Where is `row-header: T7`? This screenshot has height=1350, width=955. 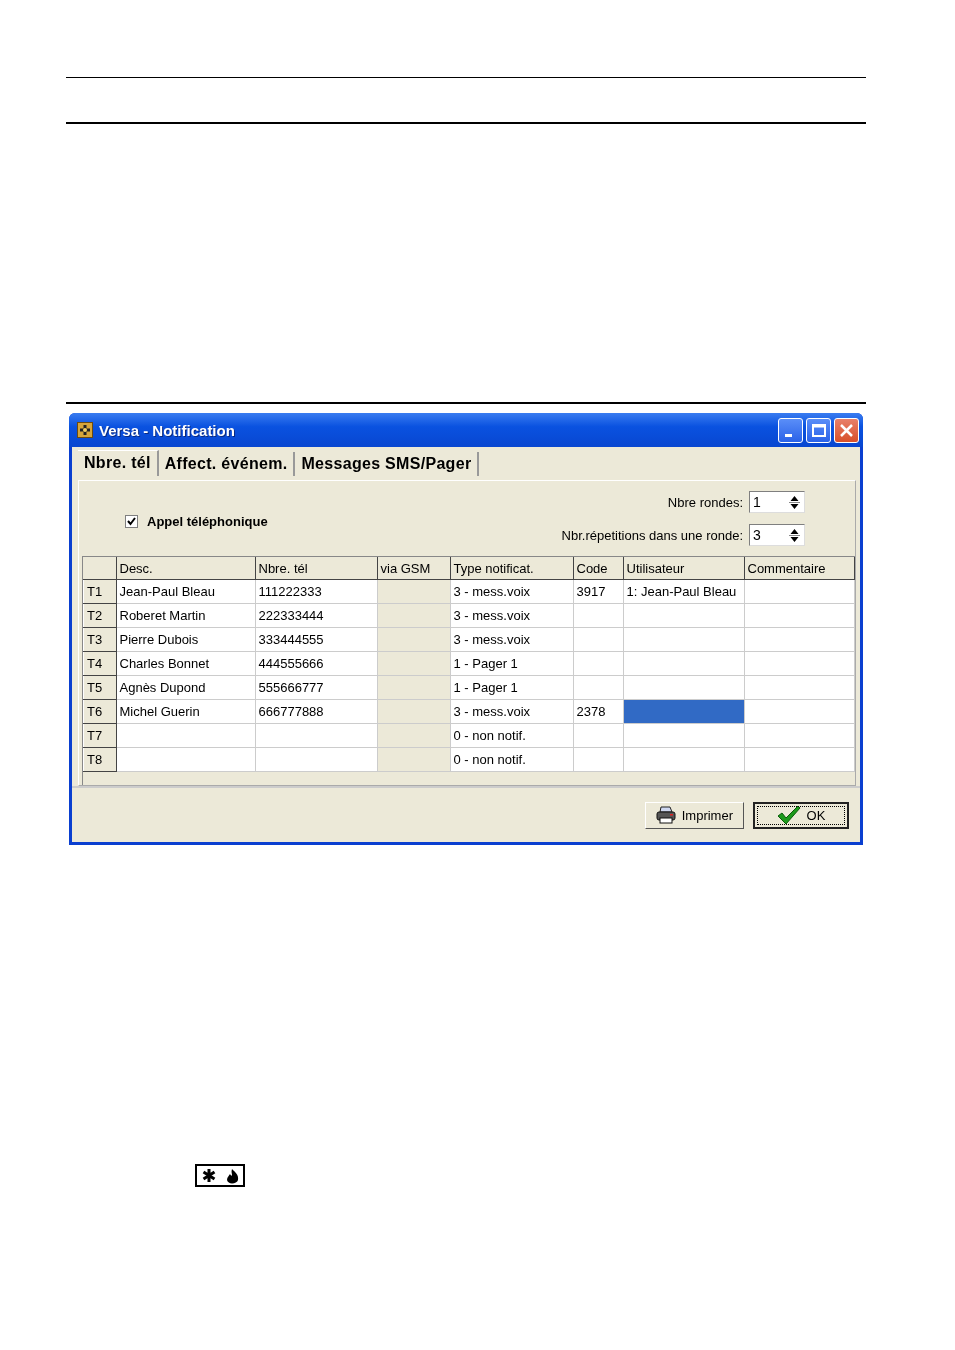
row-header: T7 is located at coordinates (99, 735).